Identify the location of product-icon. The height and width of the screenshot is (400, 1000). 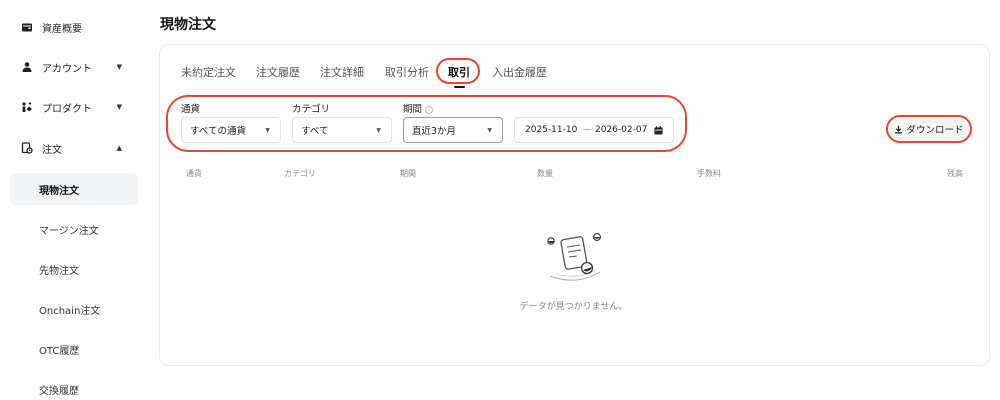
(27, 107).